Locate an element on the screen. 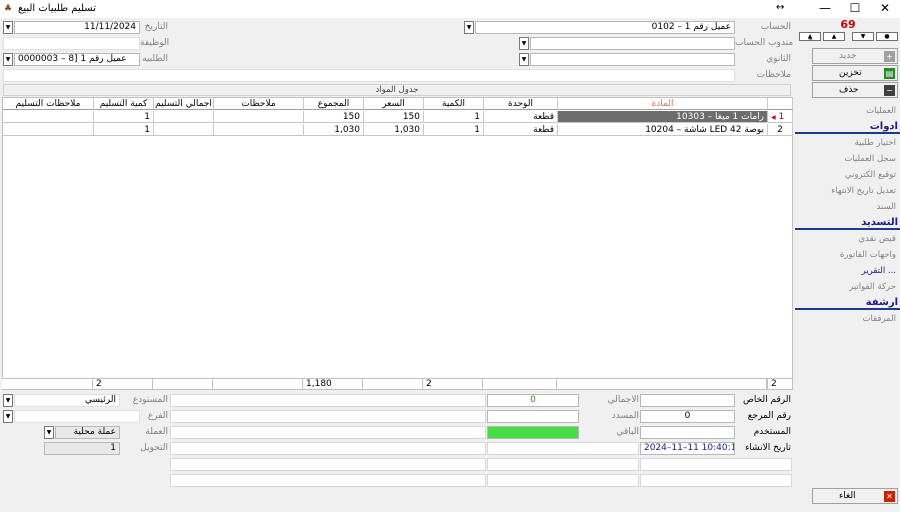  row-number: 2 is located at coordinates (780, 130).